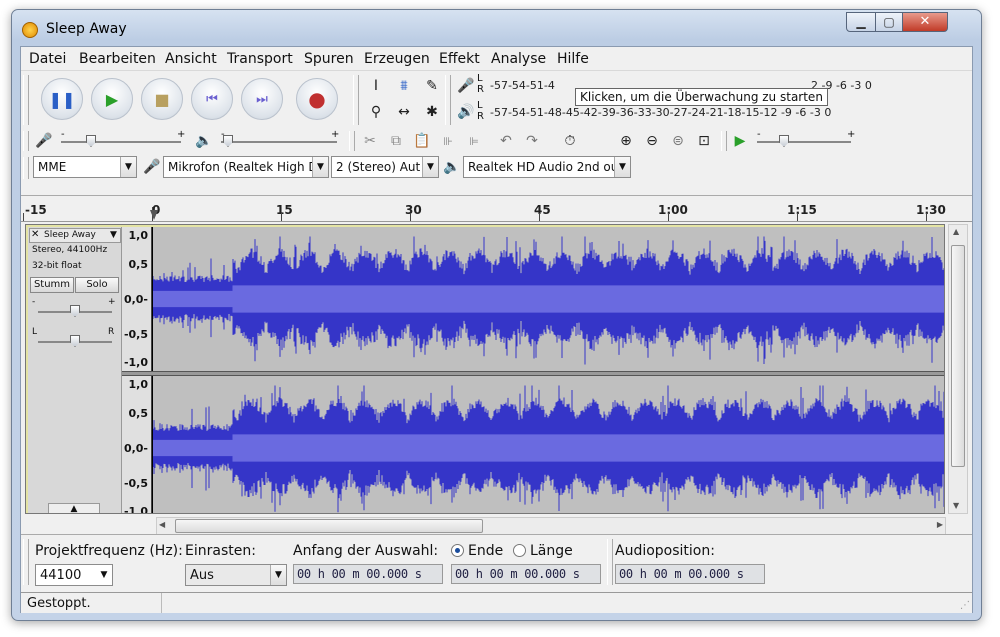  What do you see at coordinates (457, 550) in the screenshot?
I see `radio-selected-icon` at bounding box center [457, 550].